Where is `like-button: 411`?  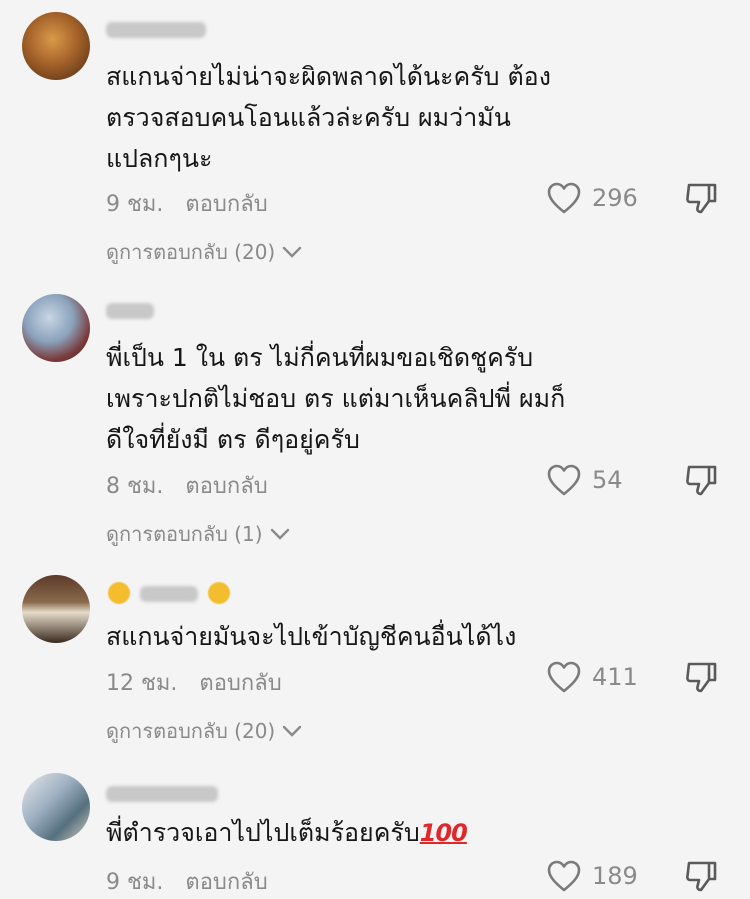
like-button: 411 is located at coordinates (592, 677).